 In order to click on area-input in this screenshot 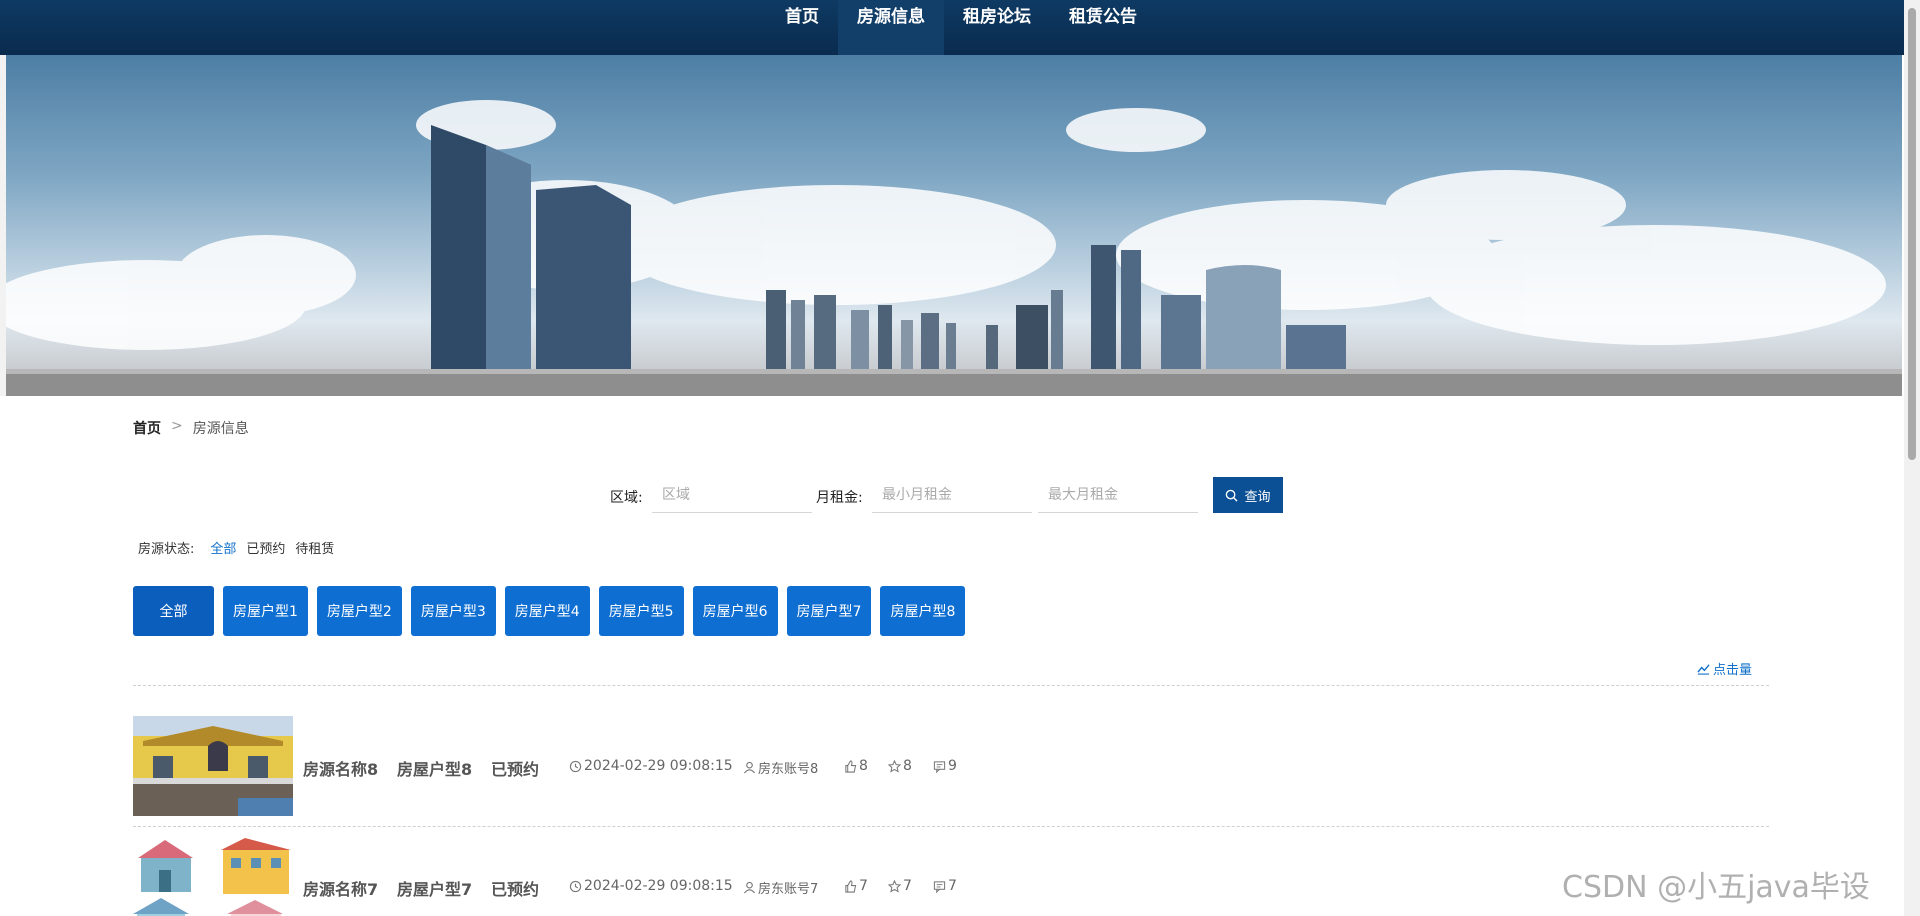, I will do `click(732, 495)`.